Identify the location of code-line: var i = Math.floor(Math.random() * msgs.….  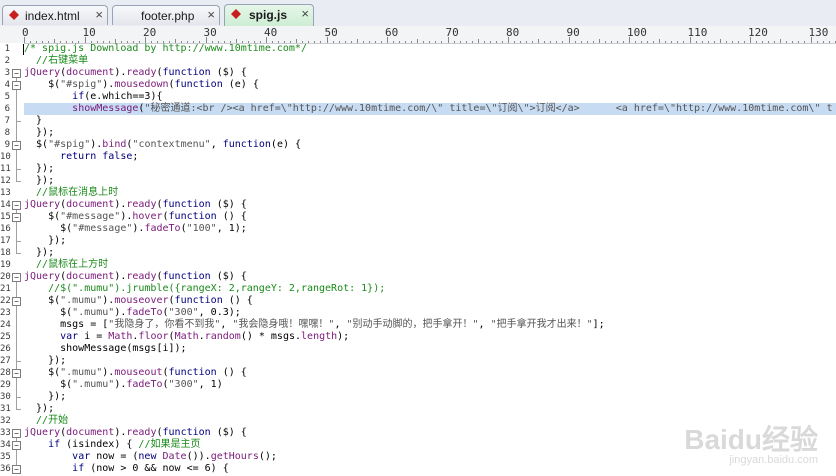
(430, 337).